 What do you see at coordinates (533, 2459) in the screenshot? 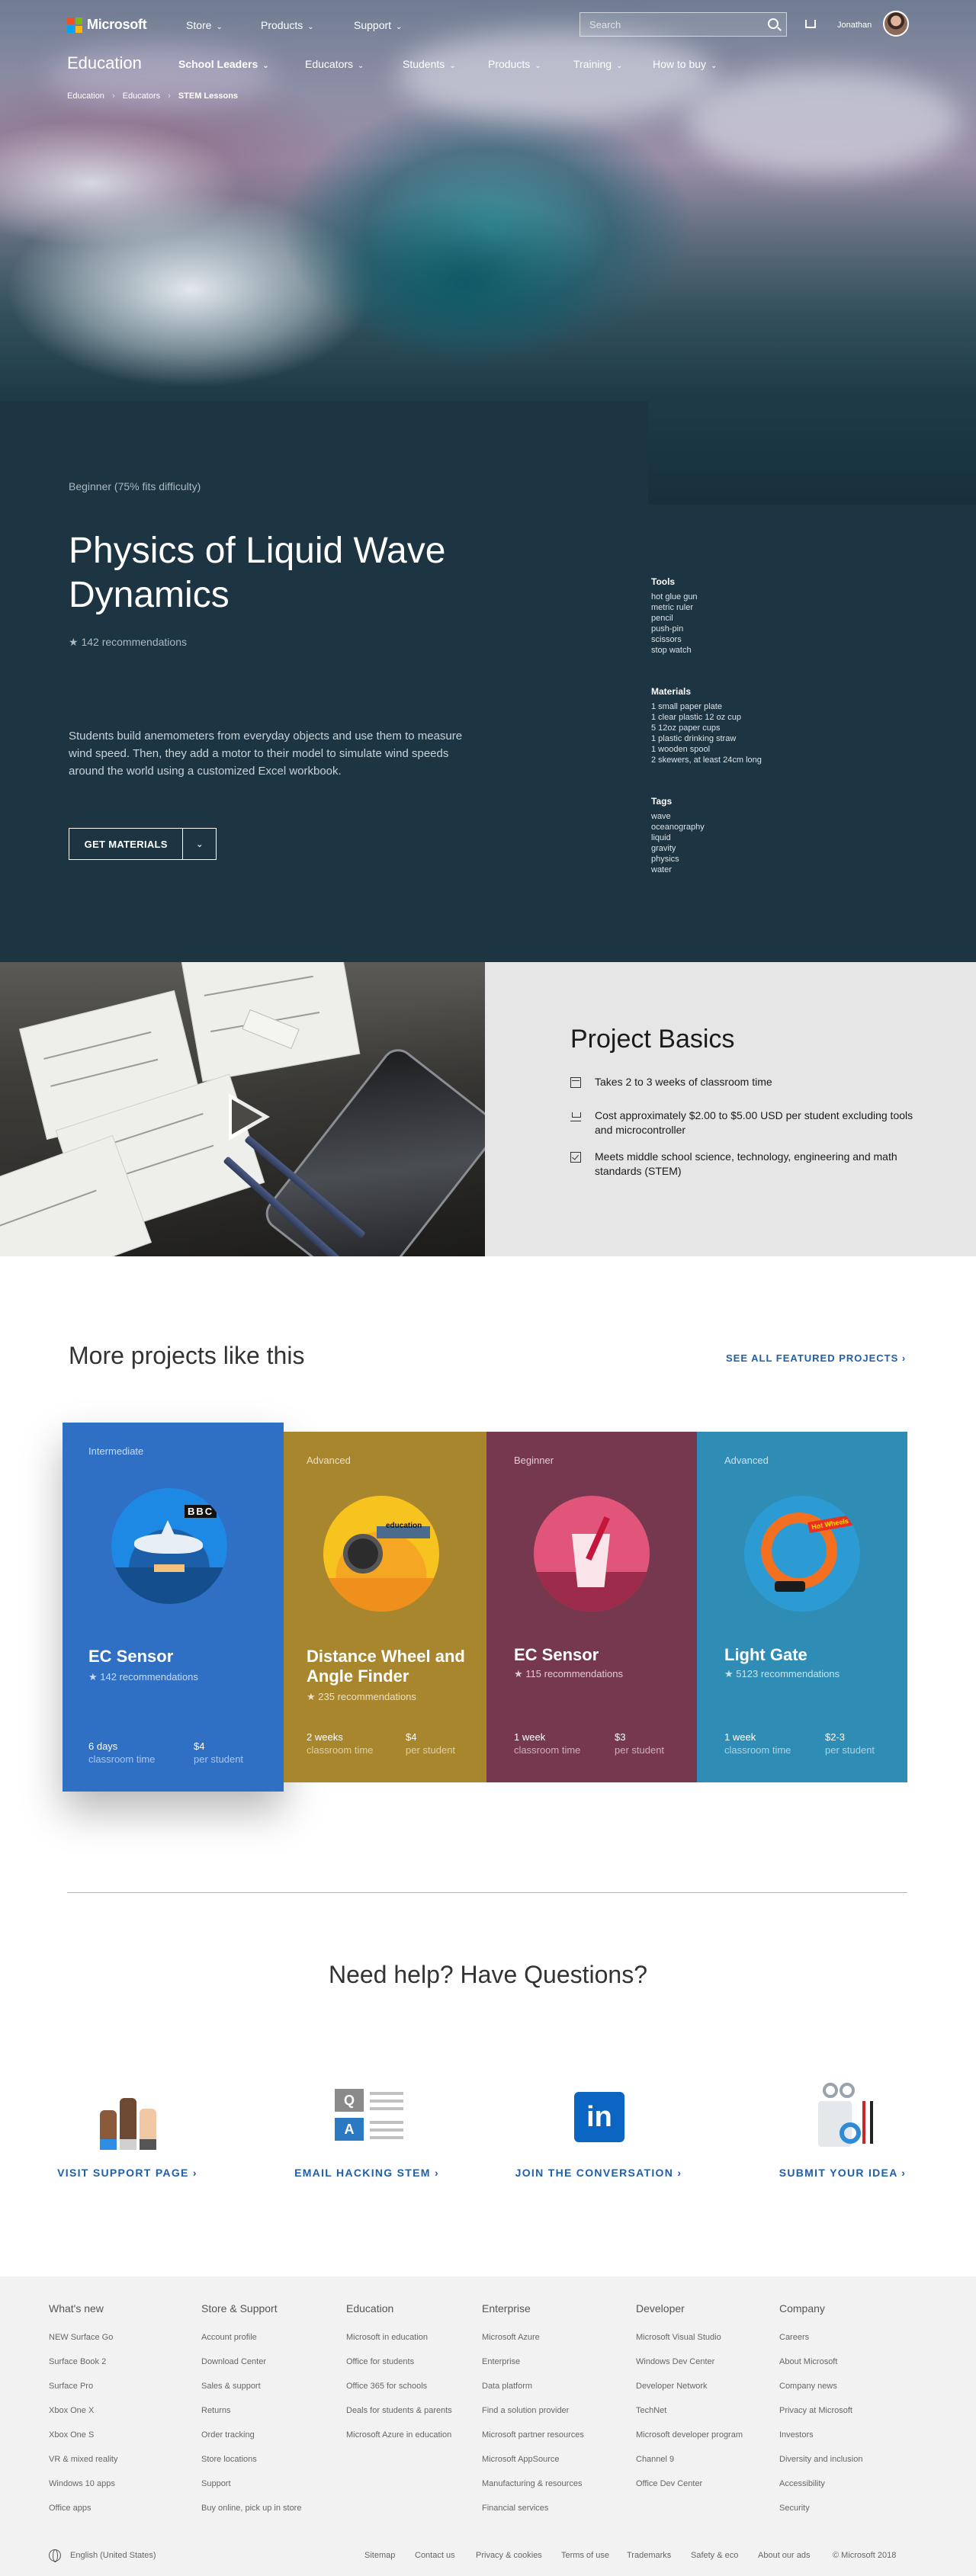
I see `footer-link: Microsoft AppSource` at bounding box center [533, 2459].